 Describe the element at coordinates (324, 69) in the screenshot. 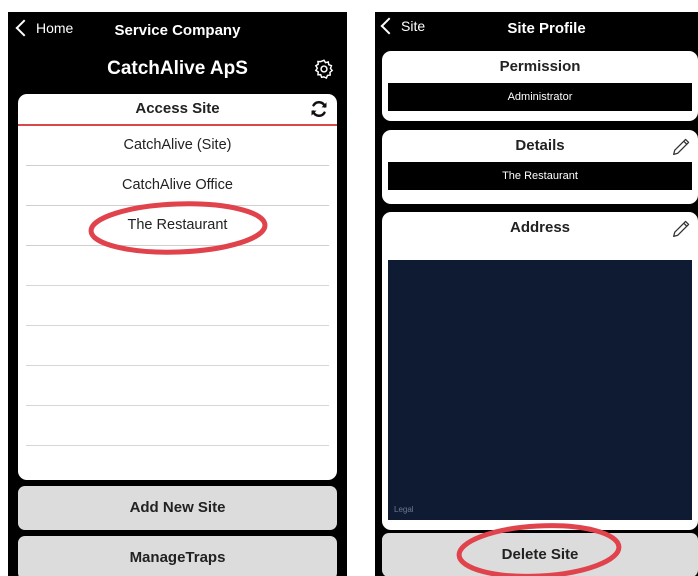

I see `gear-icon` at that location.